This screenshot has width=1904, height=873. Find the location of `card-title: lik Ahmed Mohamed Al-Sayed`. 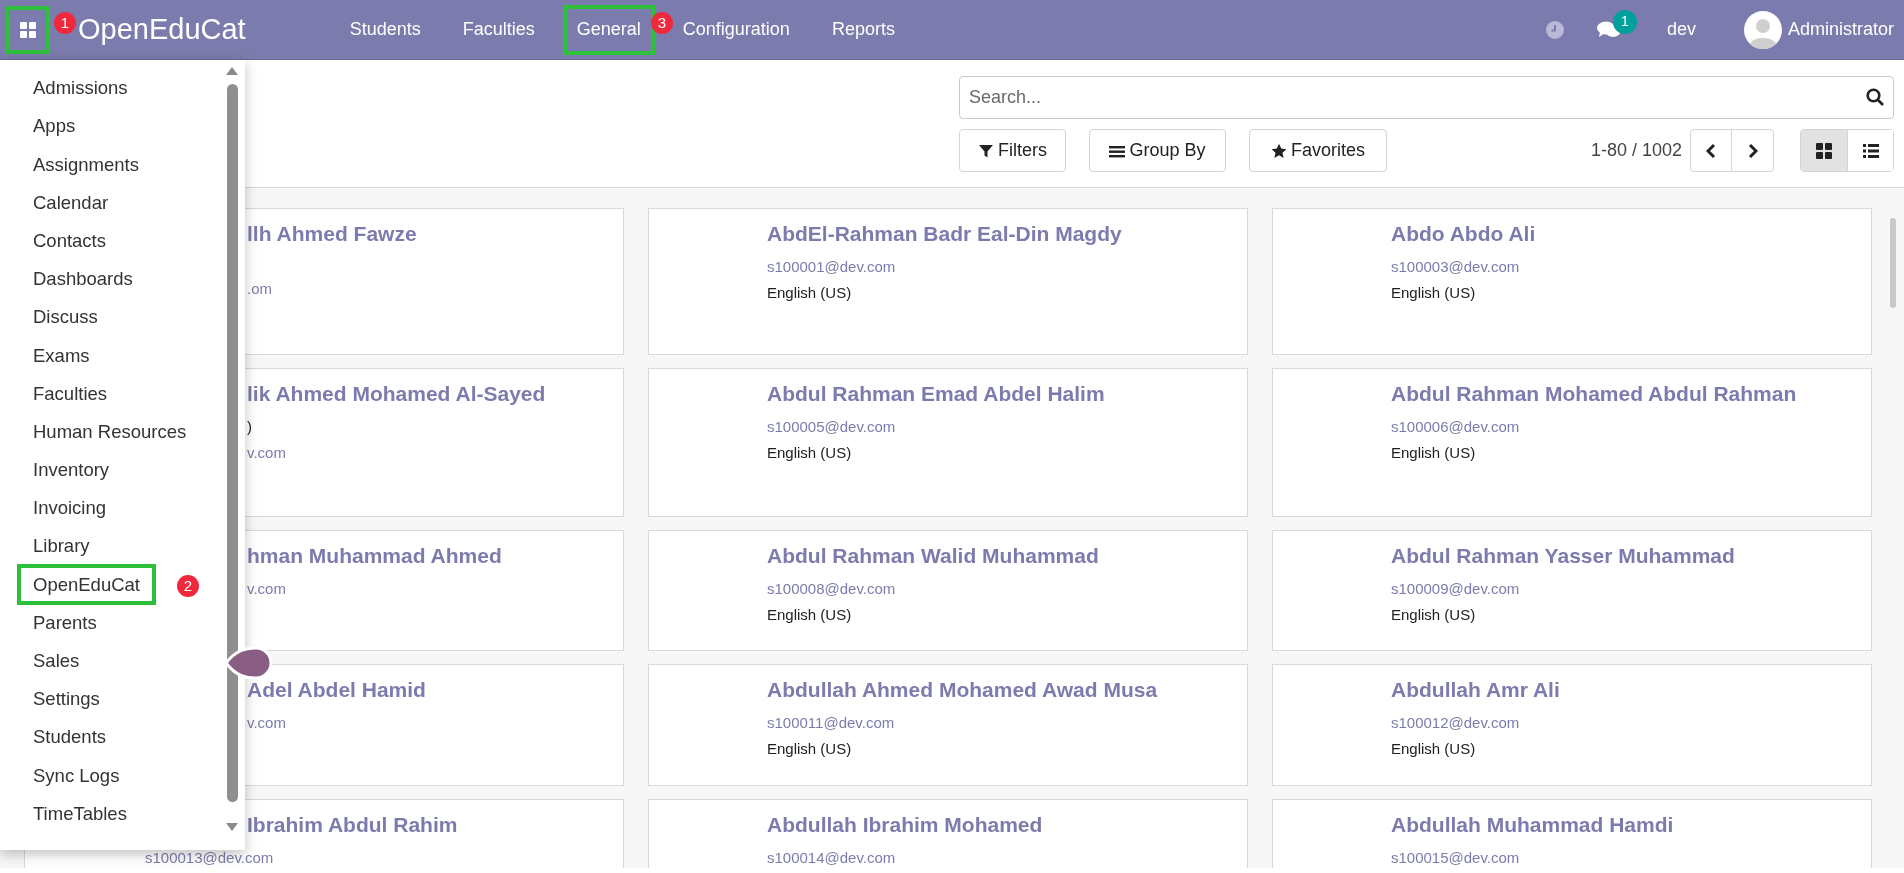

card-title: lik Ahmed Mohamed Al-Sayed is located at coordinates (396, 393).